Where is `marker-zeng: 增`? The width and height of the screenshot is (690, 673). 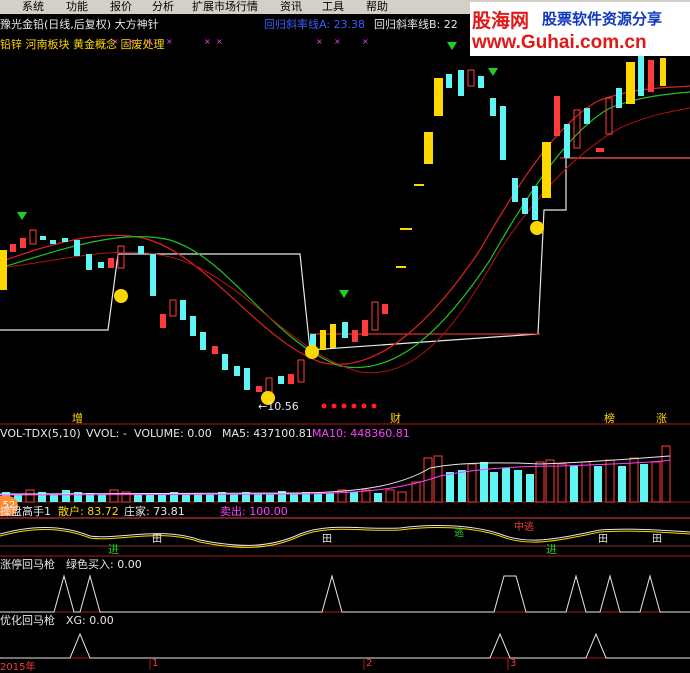
marker-zeng: 增 is located at coordinates (77, 418).